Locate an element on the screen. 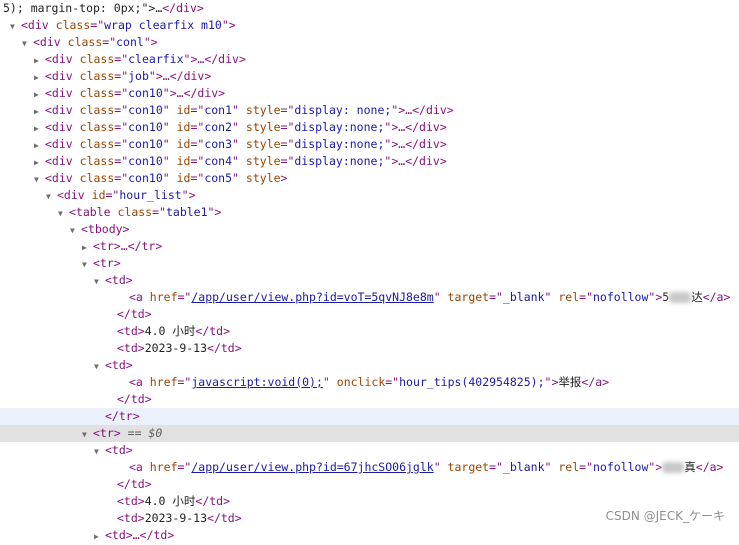 The image size is (739, 545). dom-node-markup: </tr> is located at coordinates (122, 416).